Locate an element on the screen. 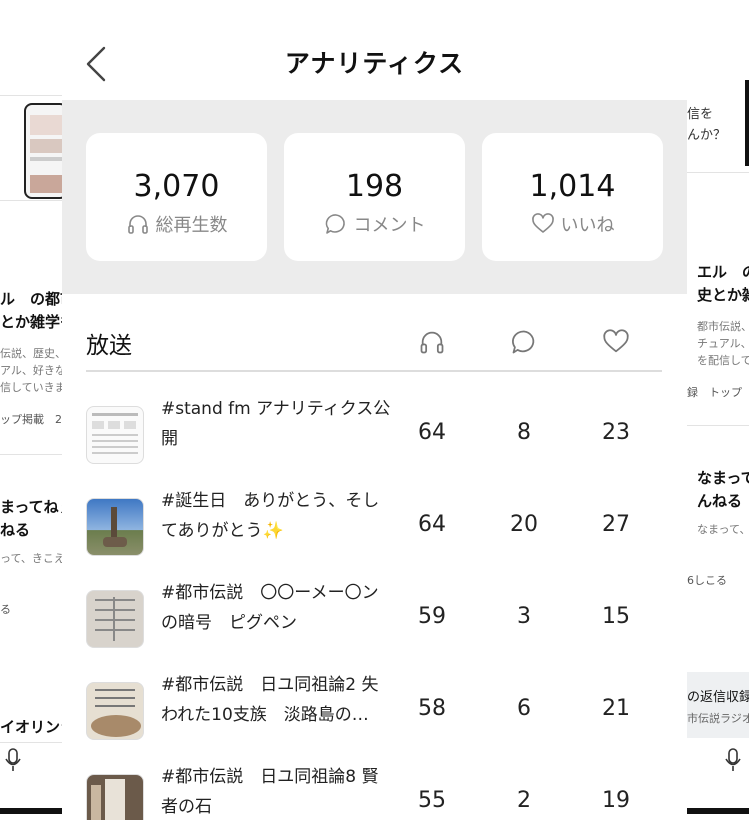 The width and height of the screenshot is (749, 820). banner-subtitle: 市伝説ラジオ is located at coordinates (718, 718).